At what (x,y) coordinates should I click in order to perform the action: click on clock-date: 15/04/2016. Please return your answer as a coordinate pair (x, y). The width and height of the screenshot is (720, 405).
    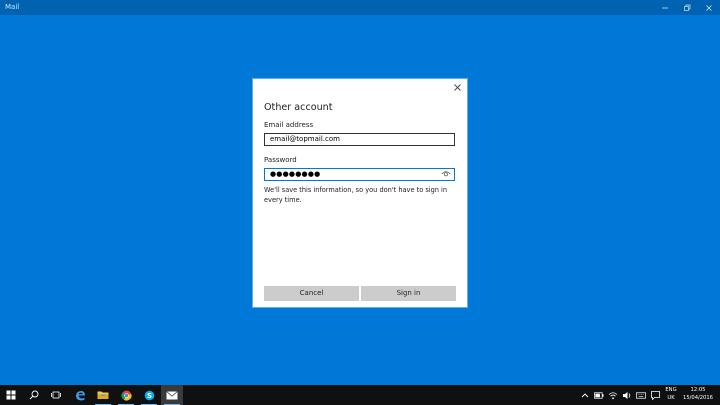
    Looking at the image, I should click on (698, 397).